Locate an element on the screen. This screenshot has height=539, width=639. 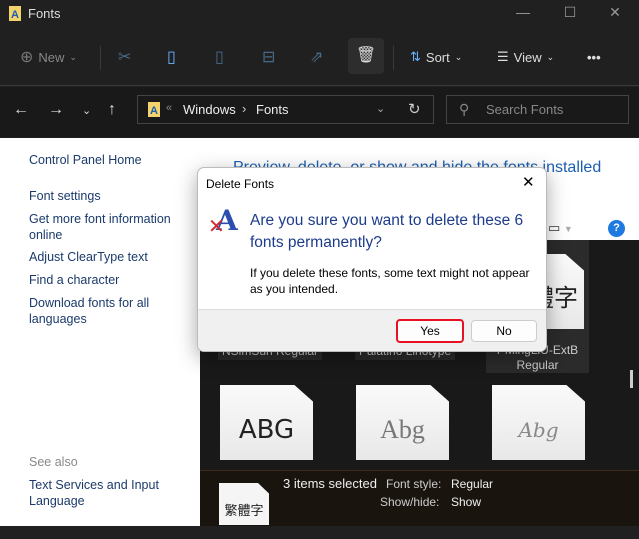
sort-button: ⇅ Sort ⌄ is located at coordinates (436, 57).